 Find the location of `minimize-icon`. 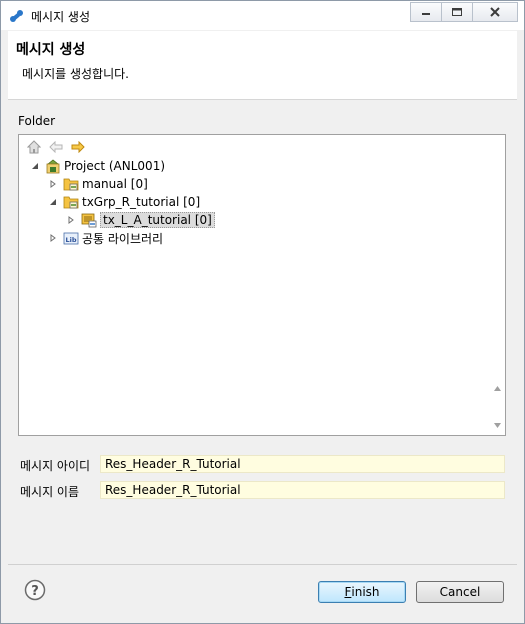

minimize-icon is located at coordinates (426, 14).